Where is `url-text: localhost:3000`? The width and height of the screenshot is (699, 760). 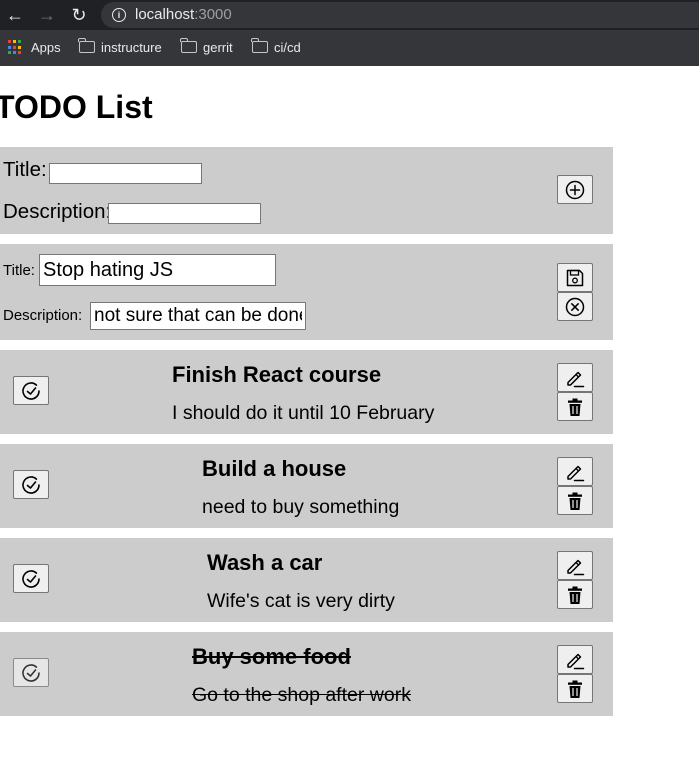 url-text: localhost:3000 is located at coordinates (183, 15).